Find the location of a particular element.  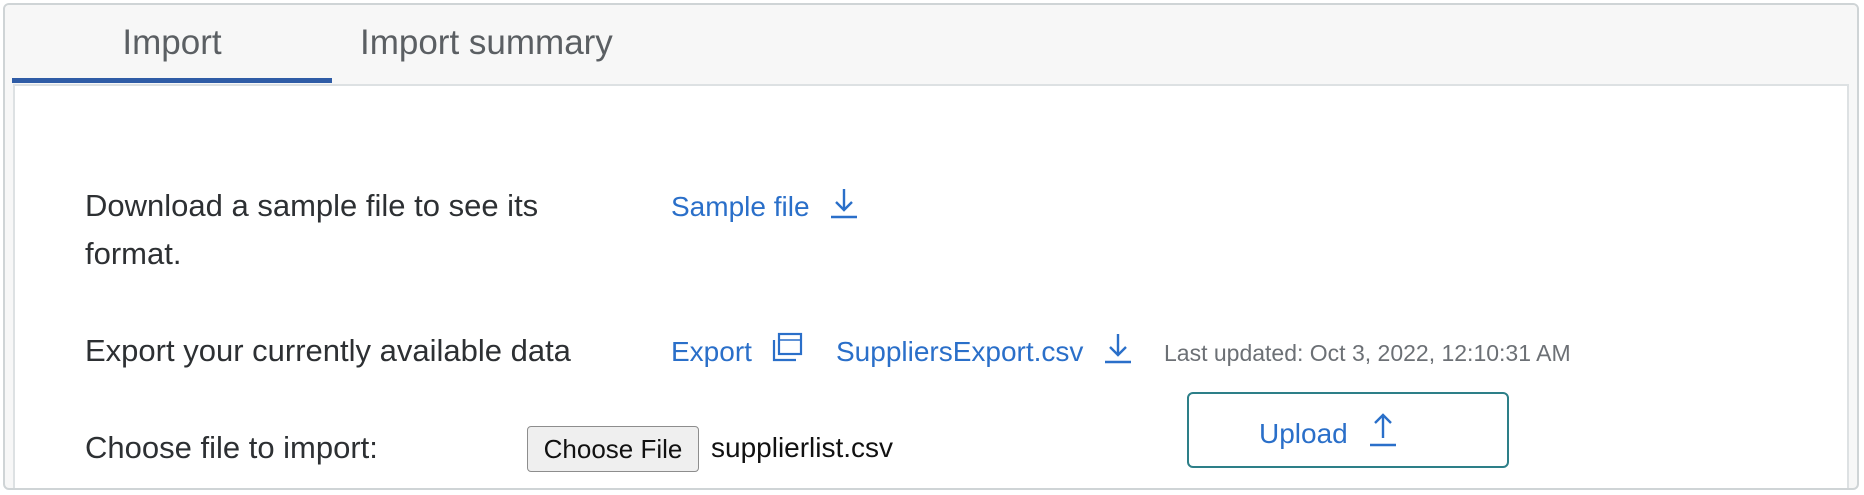

suppliers-export-file-label: SuppliersExport.csv is located at coordinates (960, 351).